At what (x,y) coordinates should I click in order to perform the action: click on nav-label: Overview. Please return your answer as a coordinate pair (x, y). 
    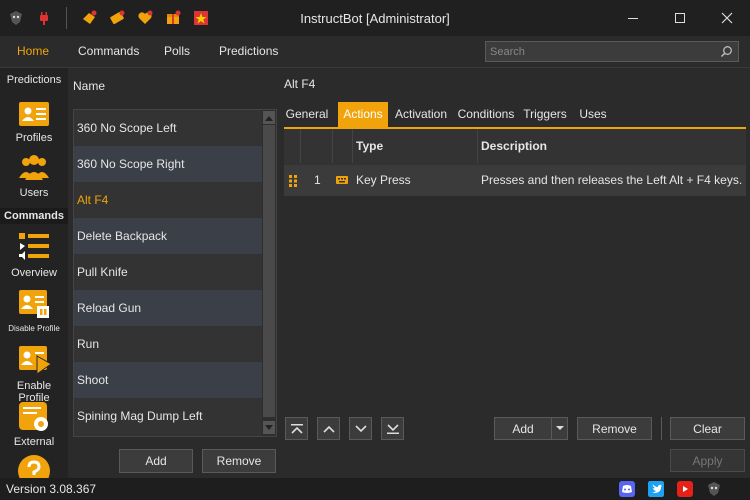
    Looking at the image, I should click on (34, 273).